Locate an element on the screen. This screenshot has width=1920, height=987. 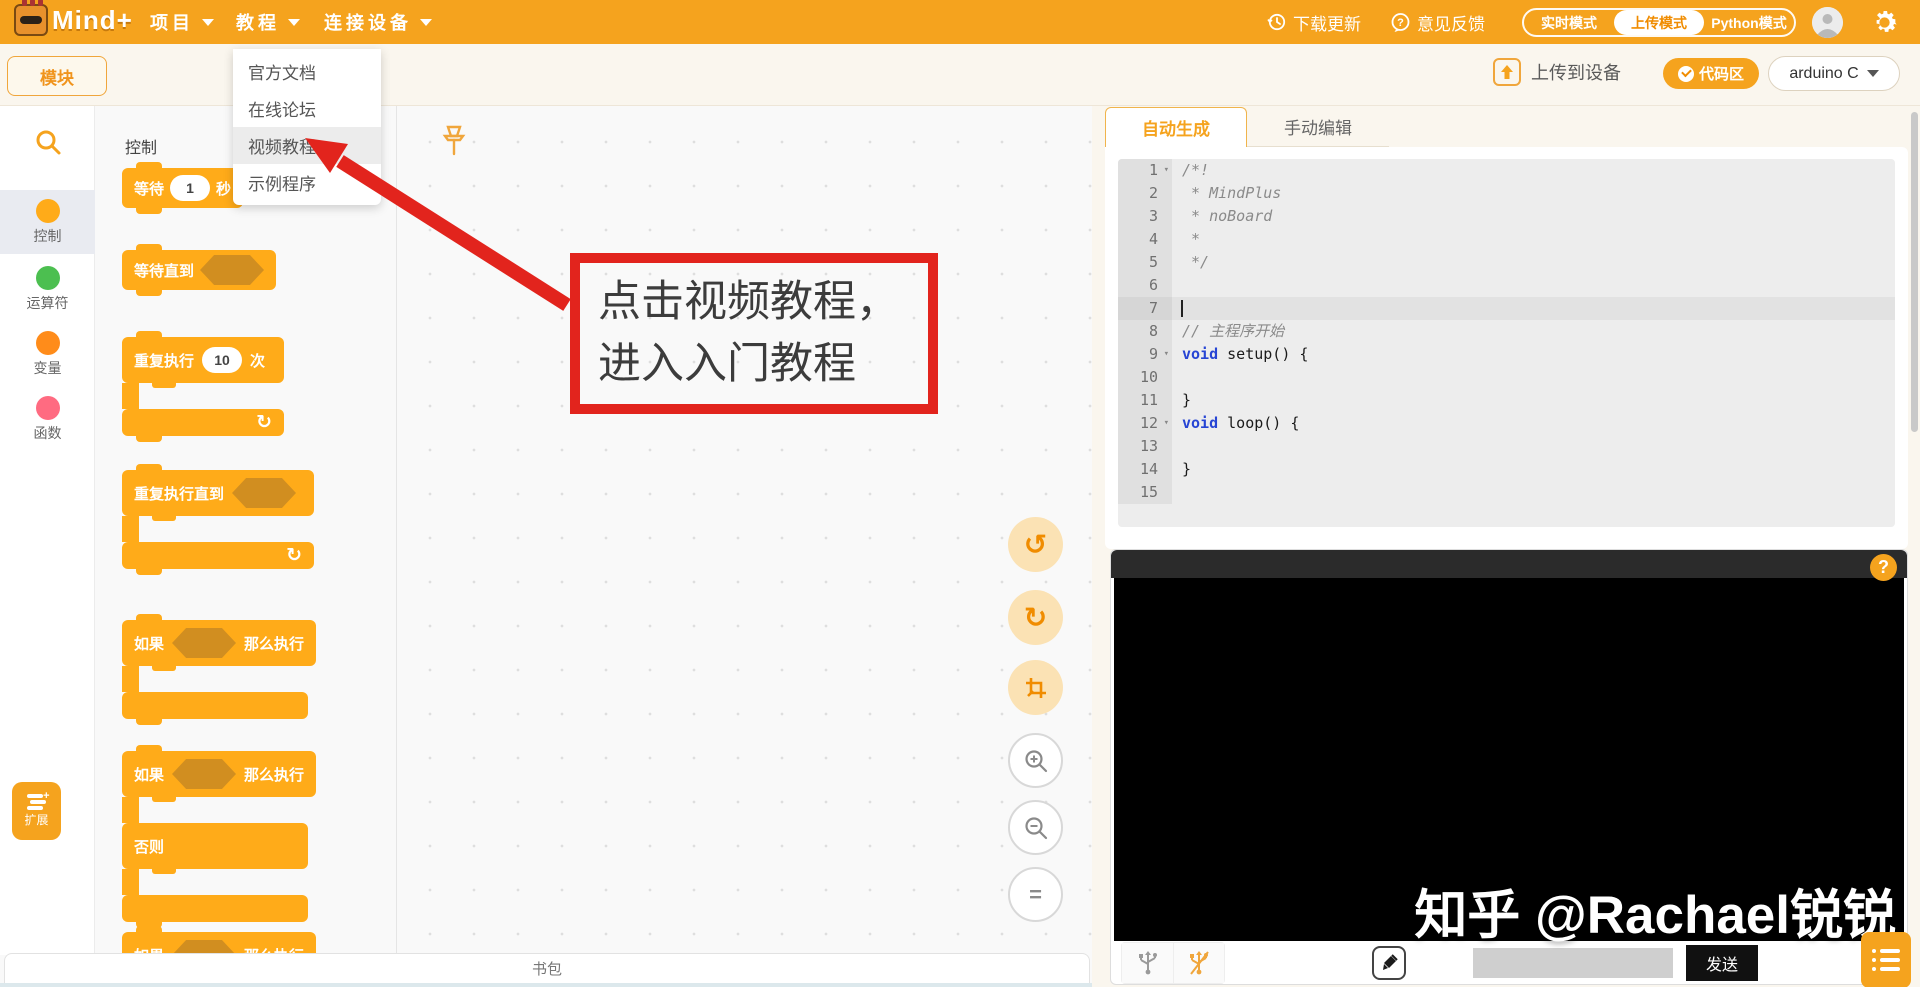
redo-button: ↻ is located at coordinates (1035, 617).